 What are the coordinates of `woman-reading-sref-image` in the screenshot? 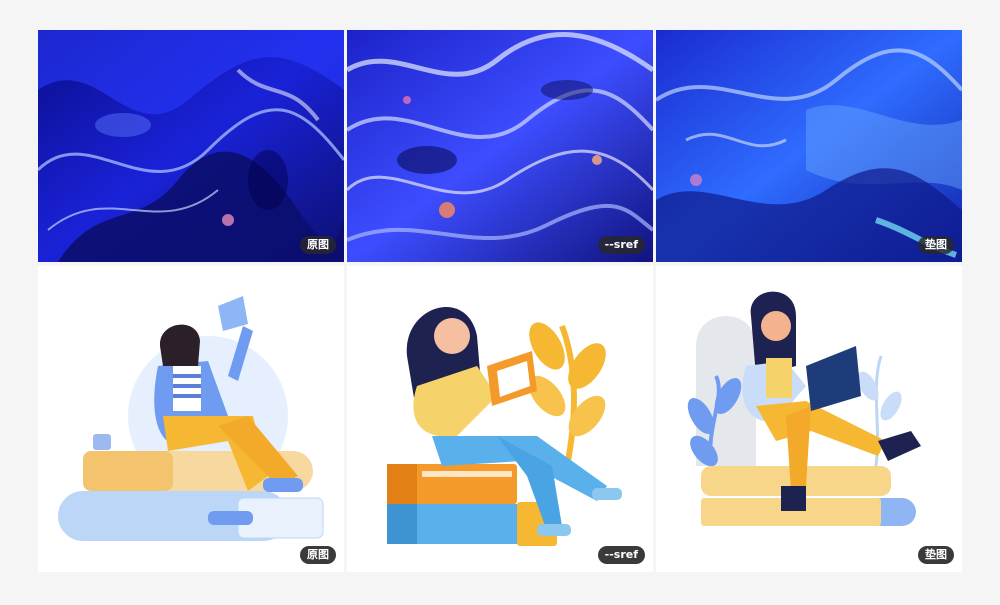 It's located at (504, 426).